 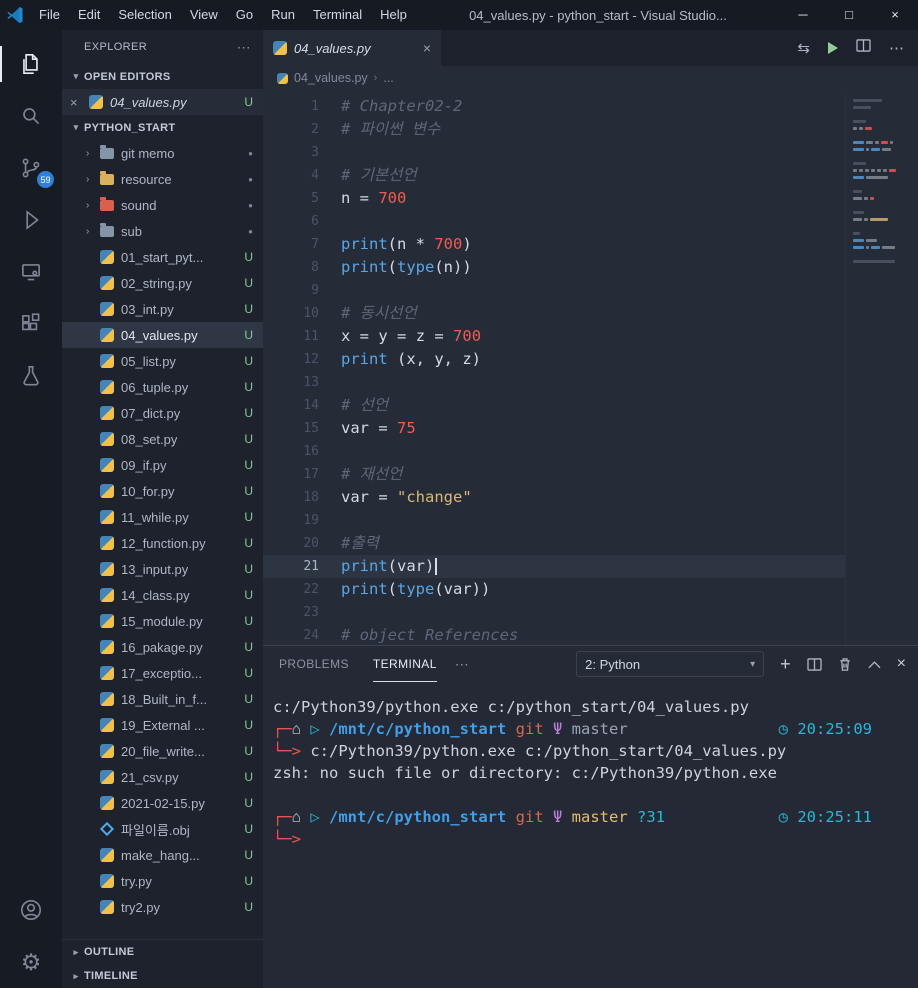 What do you see at coordinates (845, 664) in the screenshot?
I see `kill-terminal-icon` at bounding box center [845, 664].